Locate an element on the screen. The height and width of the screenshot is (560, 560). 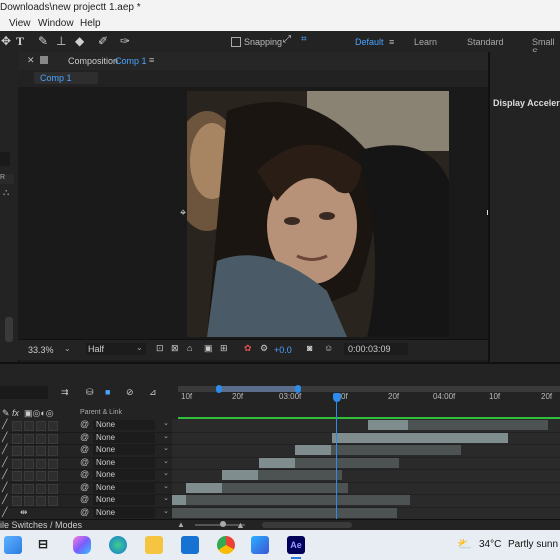
snapping-checkbox is located at coordinates (236, 42).